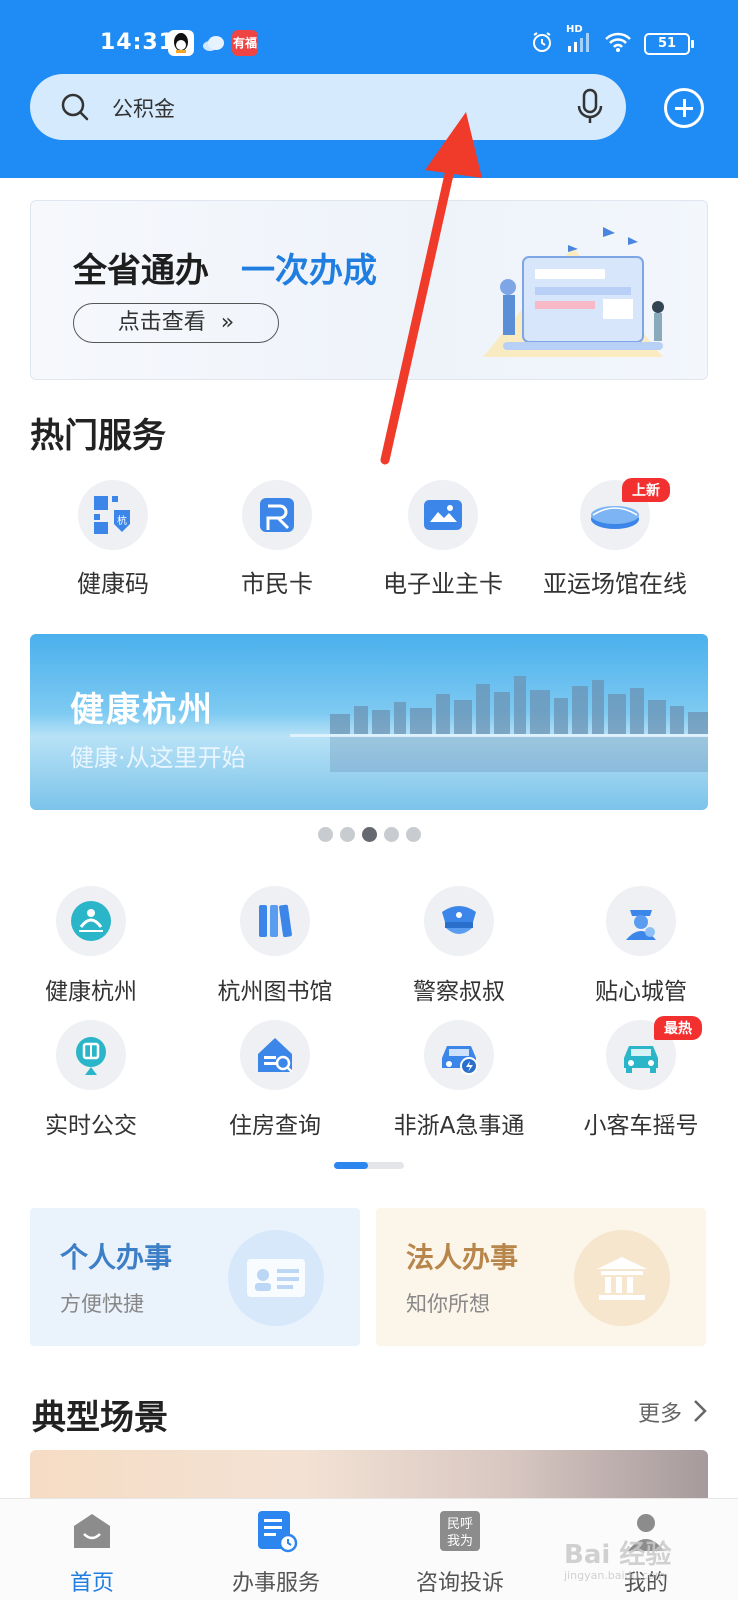  Describe the element at coordinates (181, 43) in the screenshot. I see `qq-icon` at that location.